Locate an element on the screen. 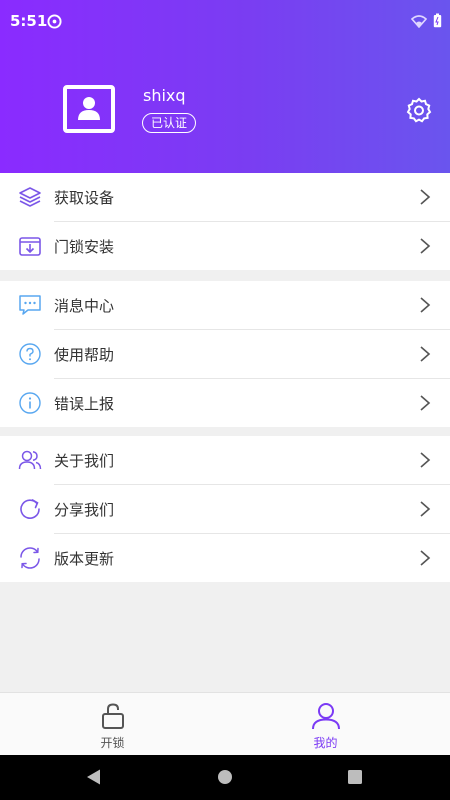  chat-bubble-icon is located at coordinates (30, 305).